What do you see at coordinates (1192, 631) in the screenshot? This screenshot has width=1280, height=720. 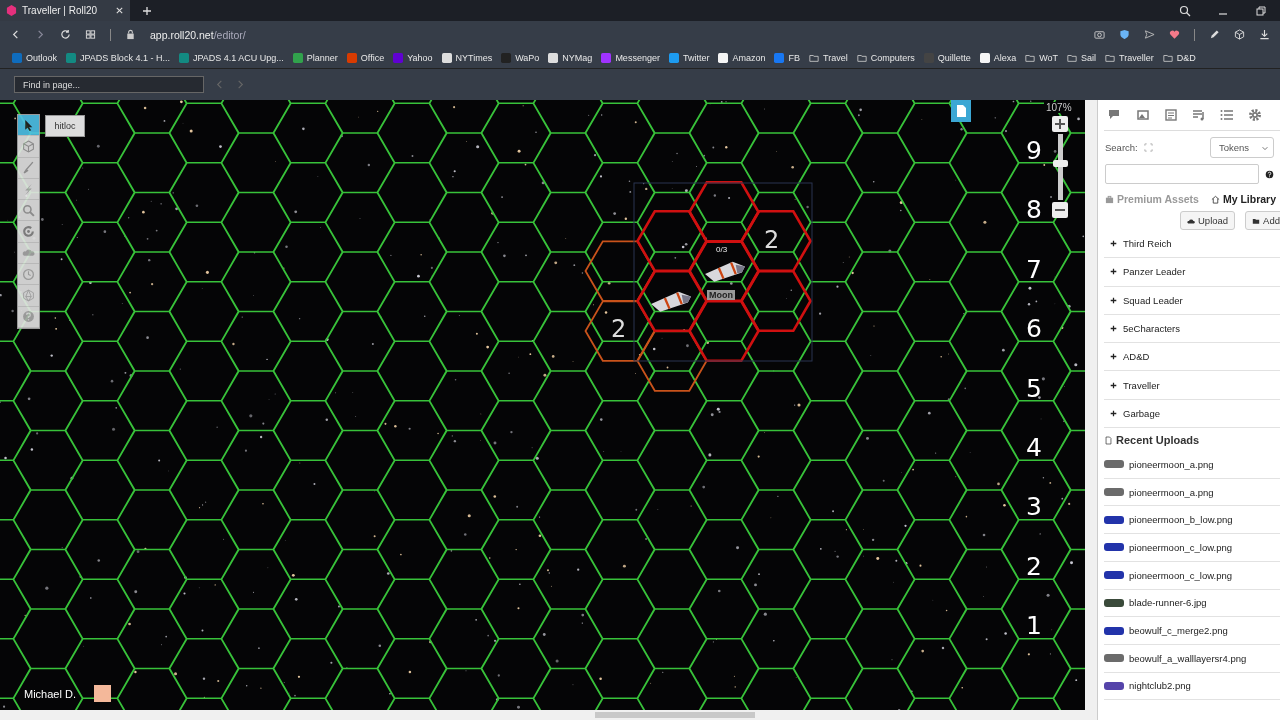 I see `upload-item: beowulf_c_merge2.png` at bounding box center [1192, 631].